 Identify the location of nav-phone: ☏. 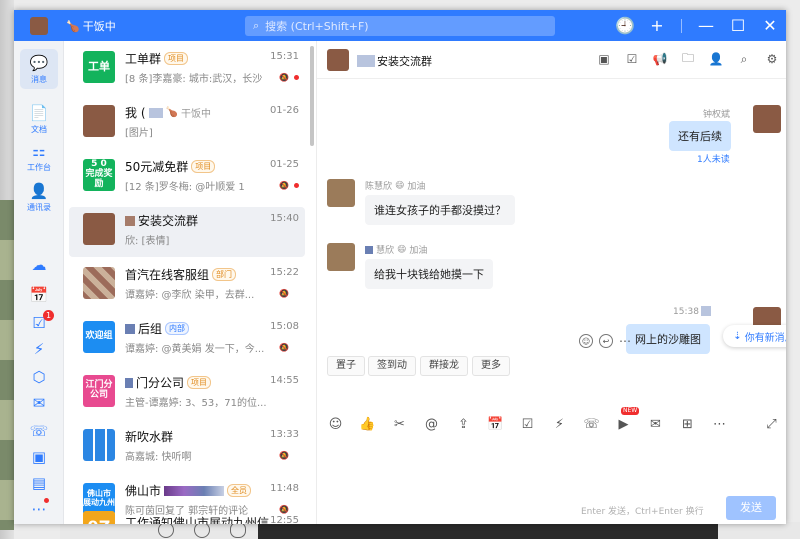
(39, 431).